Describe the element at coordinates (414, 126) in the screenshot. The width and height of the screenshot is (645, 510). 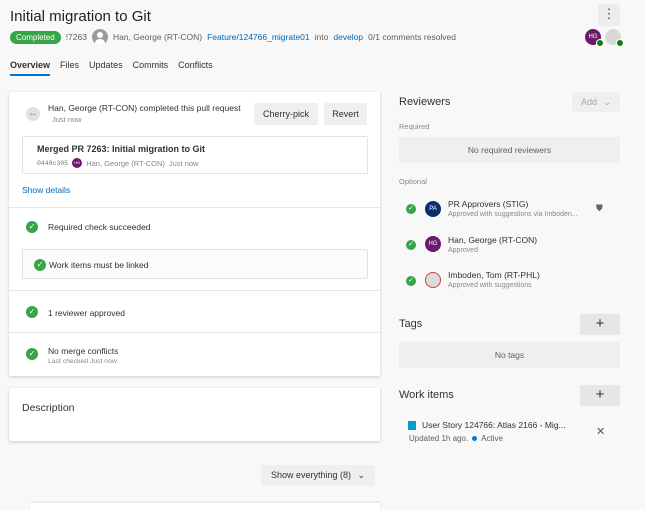
I see `required-label: Required` at that location.